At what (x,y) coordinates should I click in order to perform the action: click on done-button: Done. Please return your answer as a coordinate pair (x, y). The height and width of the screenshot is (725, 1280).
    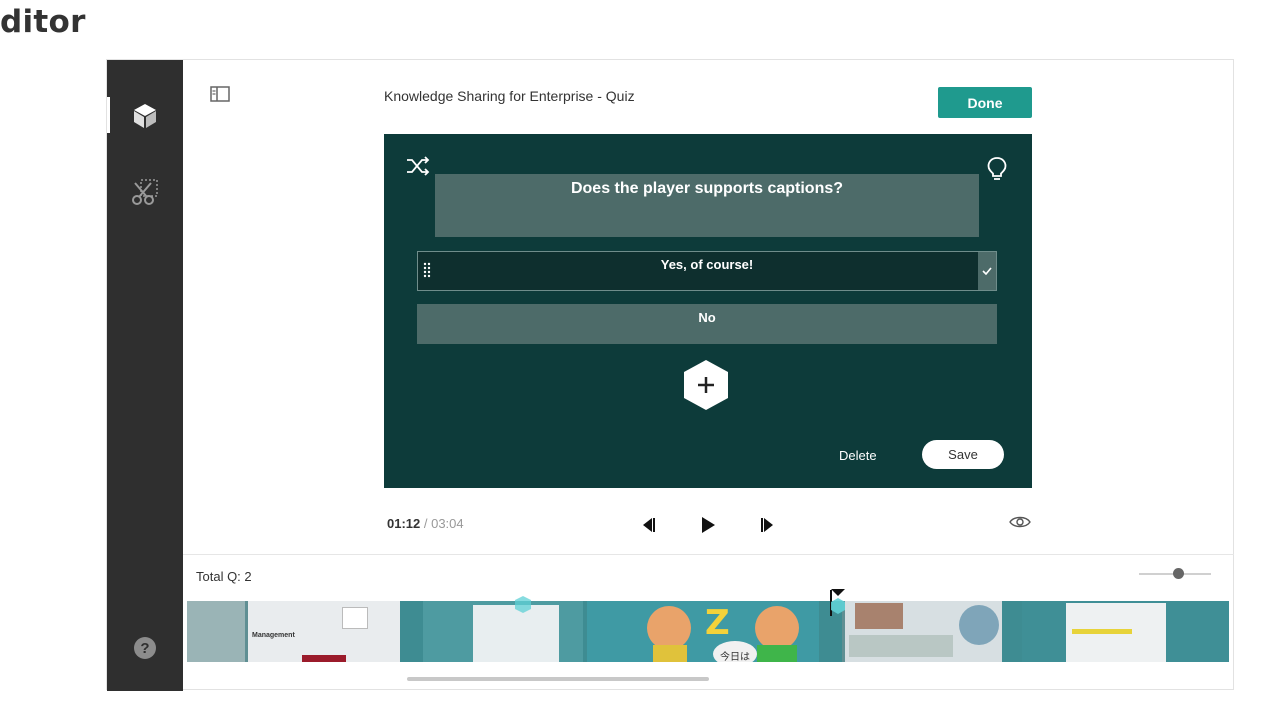
    Looking at the image, I should click on (985, 102).